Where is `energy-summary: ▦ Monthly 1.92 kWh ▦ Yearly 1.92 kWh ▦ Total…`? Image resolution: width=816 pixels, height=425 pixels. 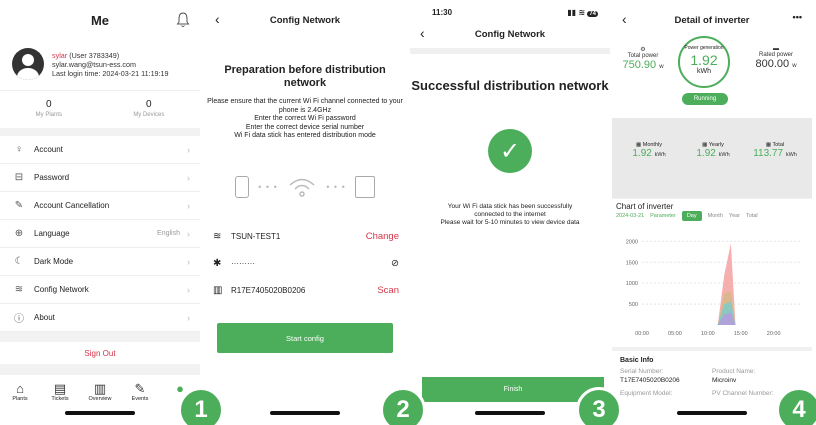
energy-summary: ▦ Monthly 1.92 kWh ▦ Yearly 1.92 kWh ▦ Total… is located at coordinates (712, 158).